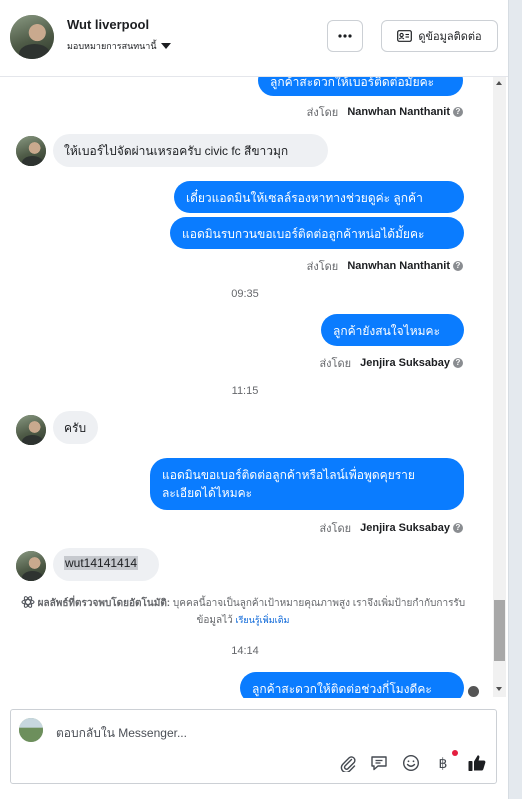 The width and height of the screenshot is (522, 799). I want to click on more-icon, so click(345, 36).